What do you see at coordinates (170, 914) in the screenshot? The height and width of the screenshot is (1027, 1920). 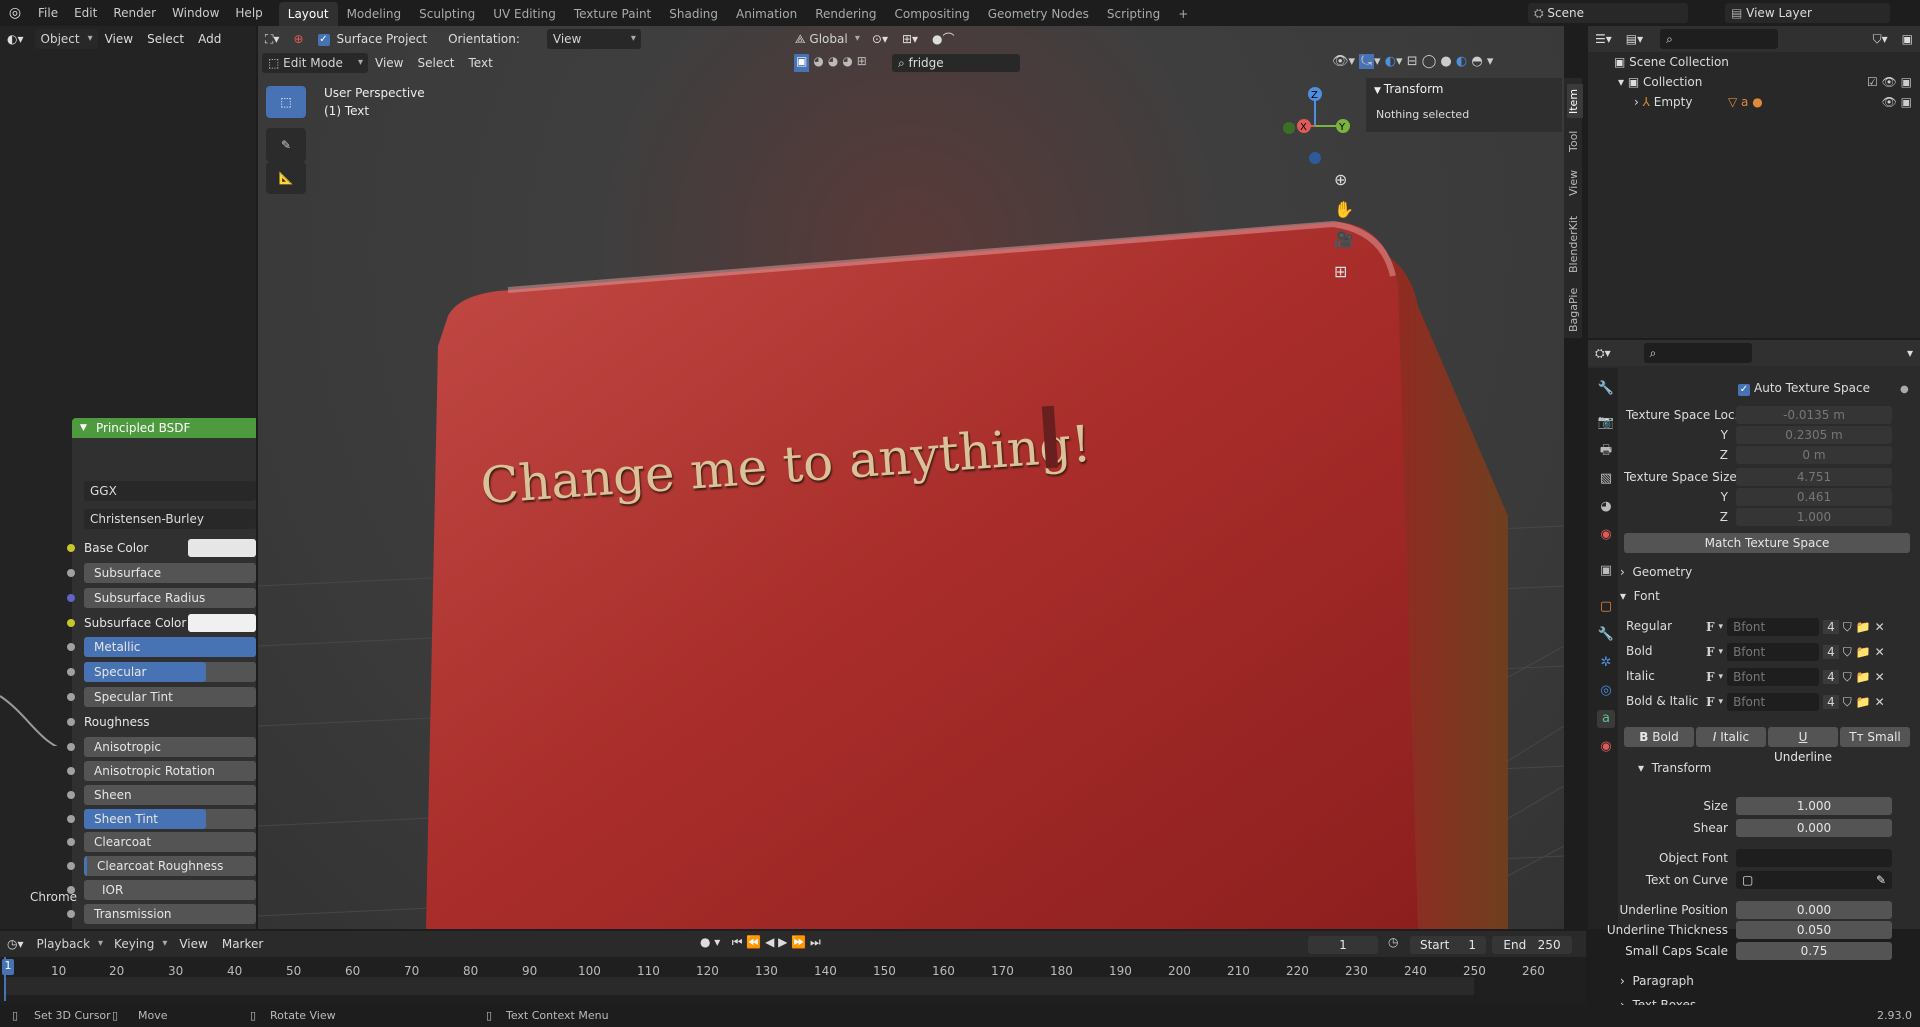 I see `input-transmission: Transmission` at bounding box center [170, 914].